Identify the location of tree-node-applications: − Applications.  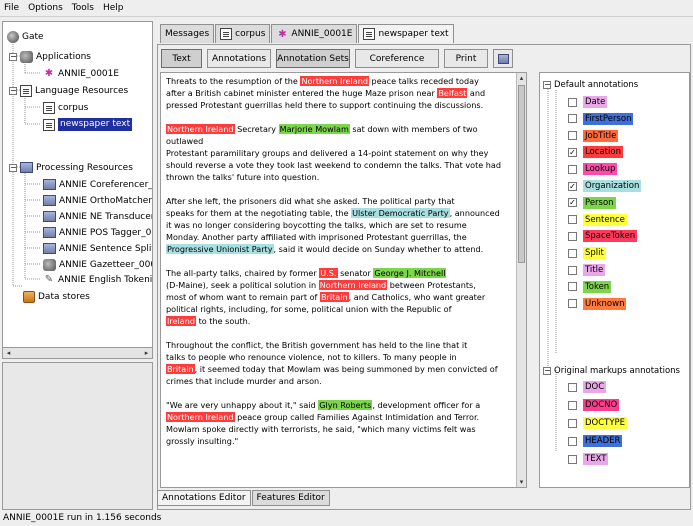
(50, 56).